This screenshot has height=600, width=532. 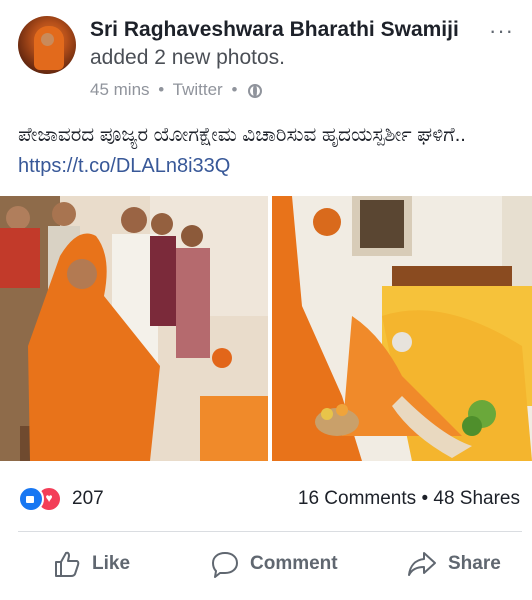 What do you see at coordinates (91, 564) in the screenshot?
I see `like-button: Like` at bounding box center [91, 564].